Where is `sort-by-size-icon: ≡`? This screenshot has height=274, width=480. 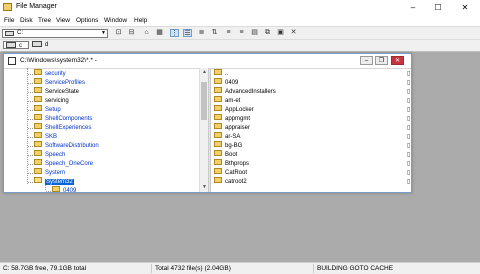
sort-by-size-icon: ≡ is located at coordinates (241, 33).